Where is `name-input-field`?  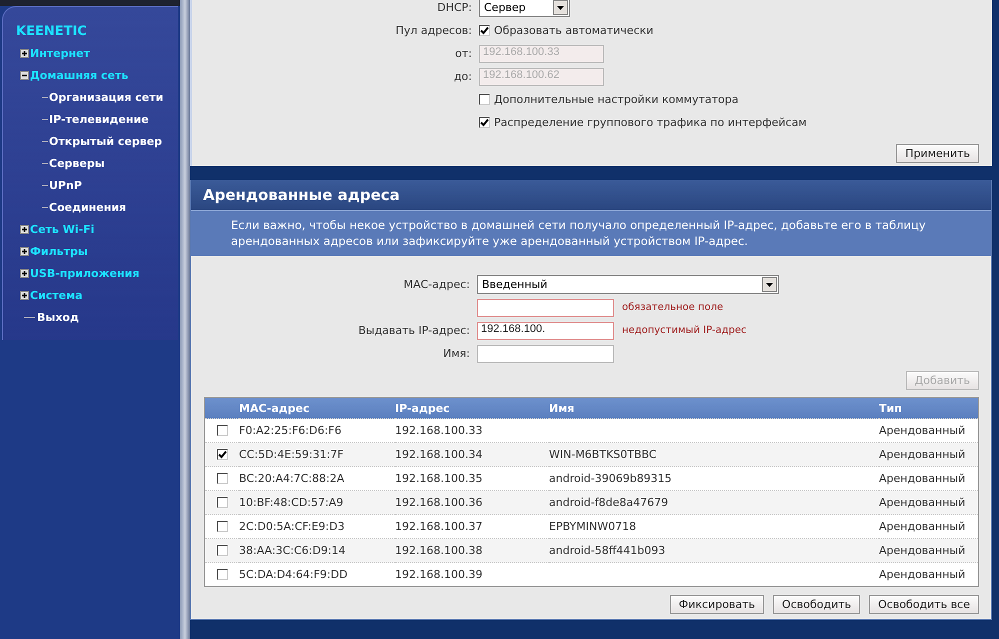
name-input-field is located at coordinates (545, 353).